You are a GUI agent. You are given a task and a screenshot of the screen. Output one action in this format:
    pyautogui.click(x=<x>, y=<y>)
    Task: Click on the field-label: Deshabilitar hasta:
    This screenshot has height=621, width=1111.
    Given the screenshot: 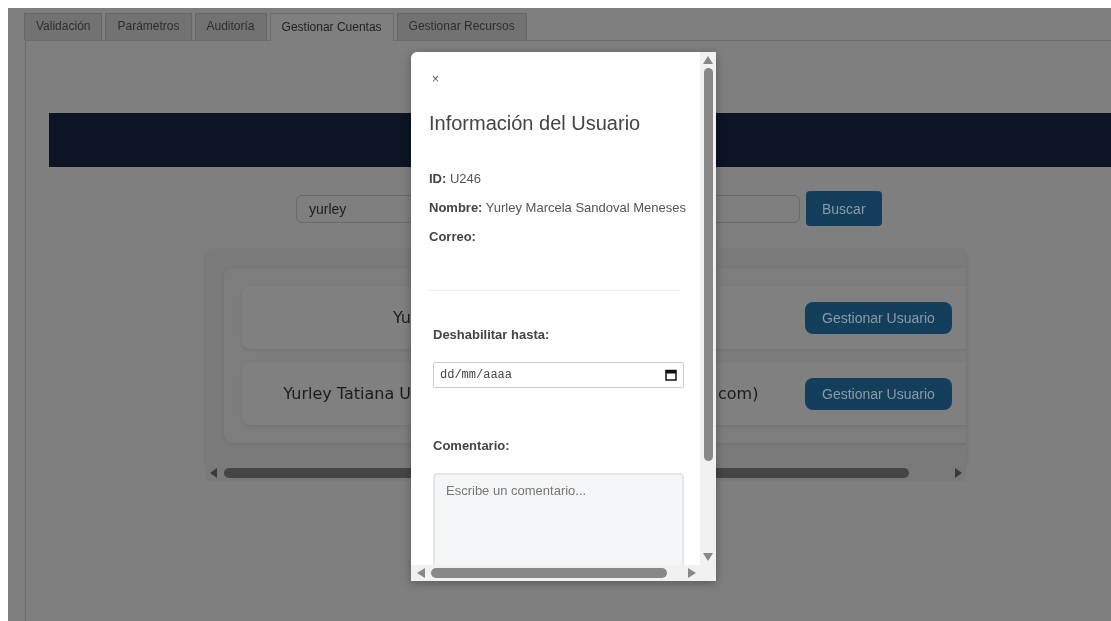 What is the action you would take?
    pyautogui.click(x=492, y=334)
    